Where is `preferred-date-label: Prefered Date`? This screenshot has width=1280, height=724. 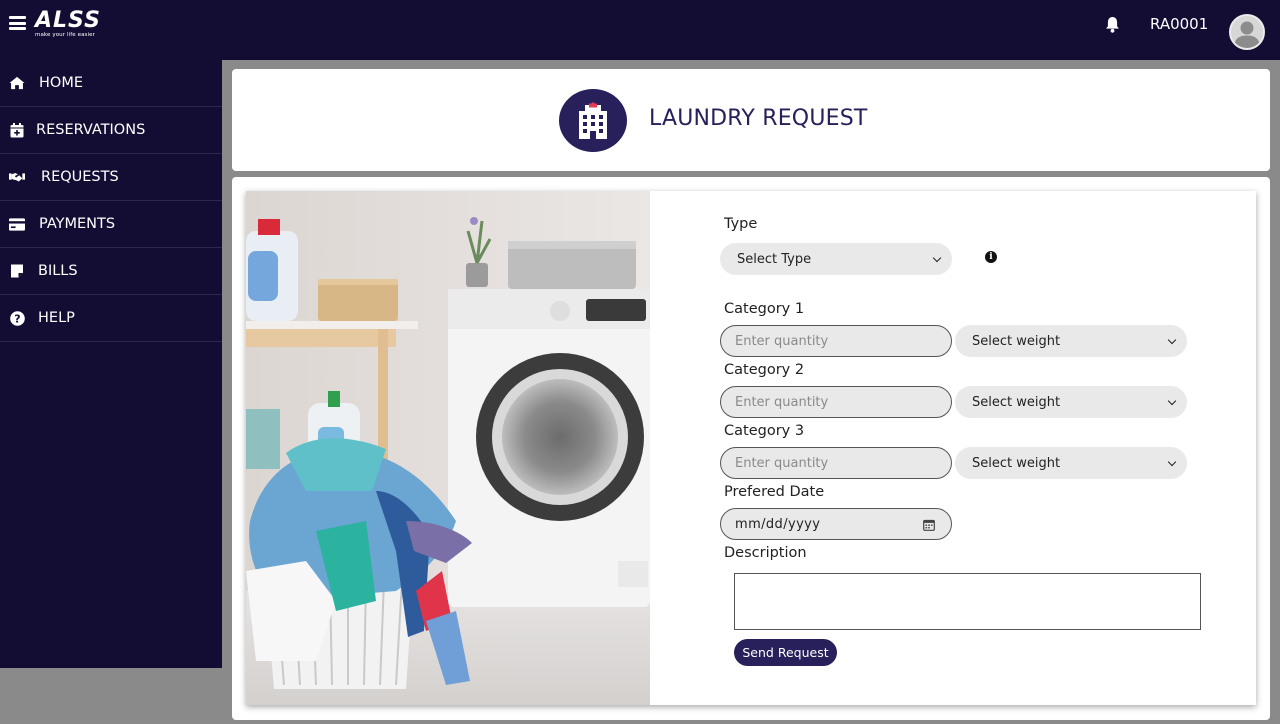
preferred-date-label: Prefered Date is located at coordinates (774, 492).